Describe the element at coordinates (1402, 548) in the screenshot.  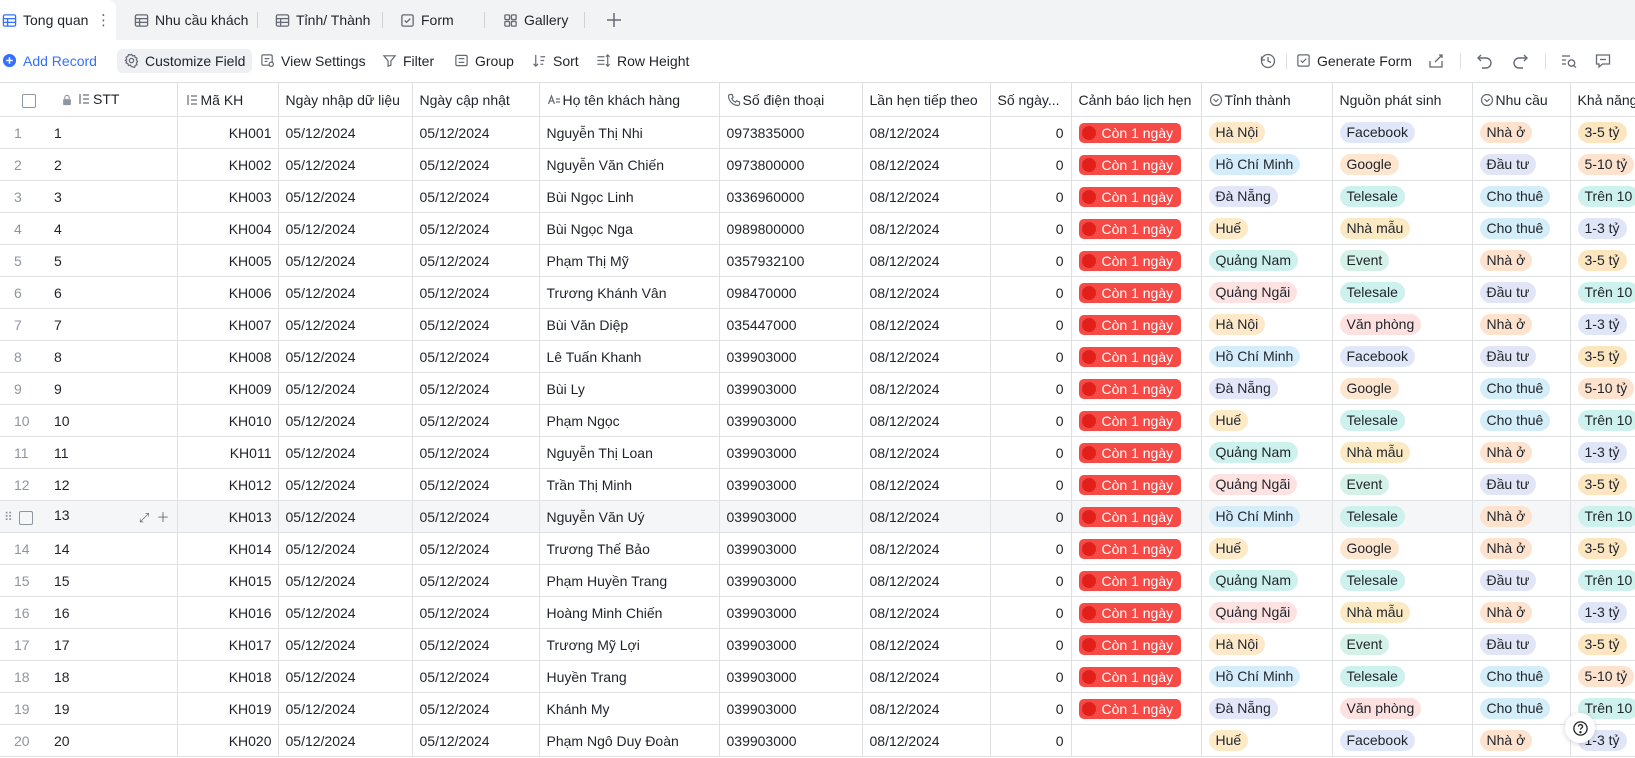
I see `cell-nguon: Google` at that location.